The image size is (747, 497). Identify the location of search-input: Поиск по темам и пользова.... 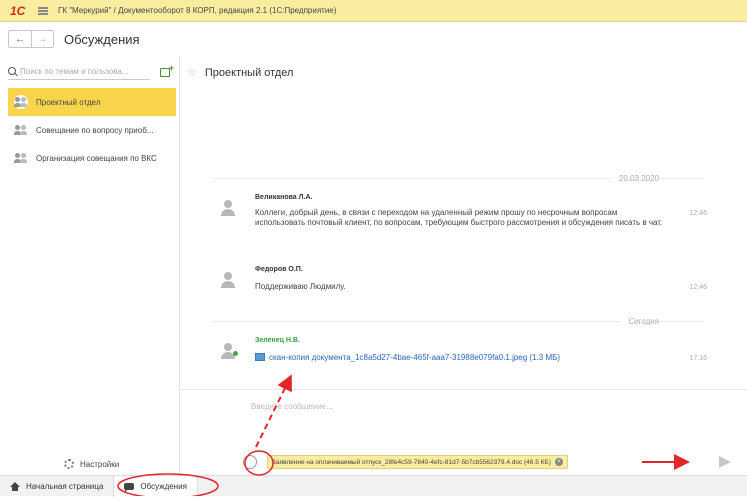
(79, 72).